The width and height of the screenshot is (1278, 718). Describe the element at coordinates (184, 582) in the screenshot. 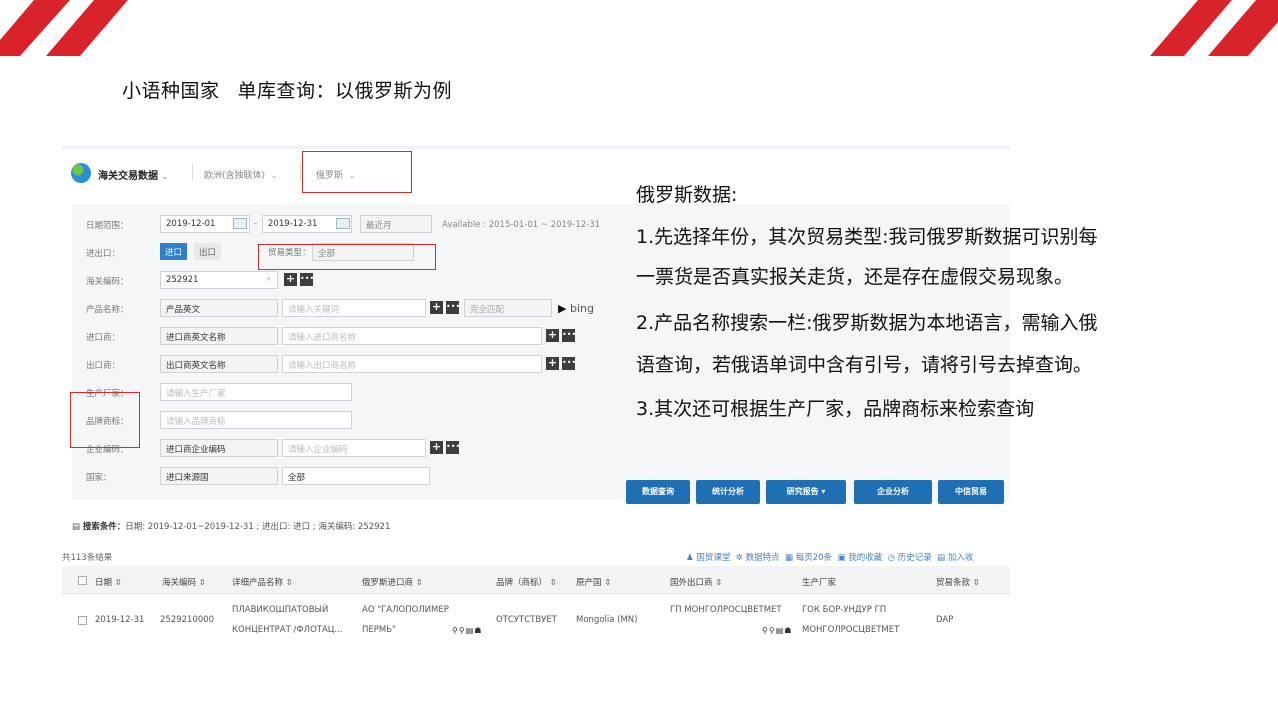

I see `col-hs: 海关编码 ⇳` at that location.